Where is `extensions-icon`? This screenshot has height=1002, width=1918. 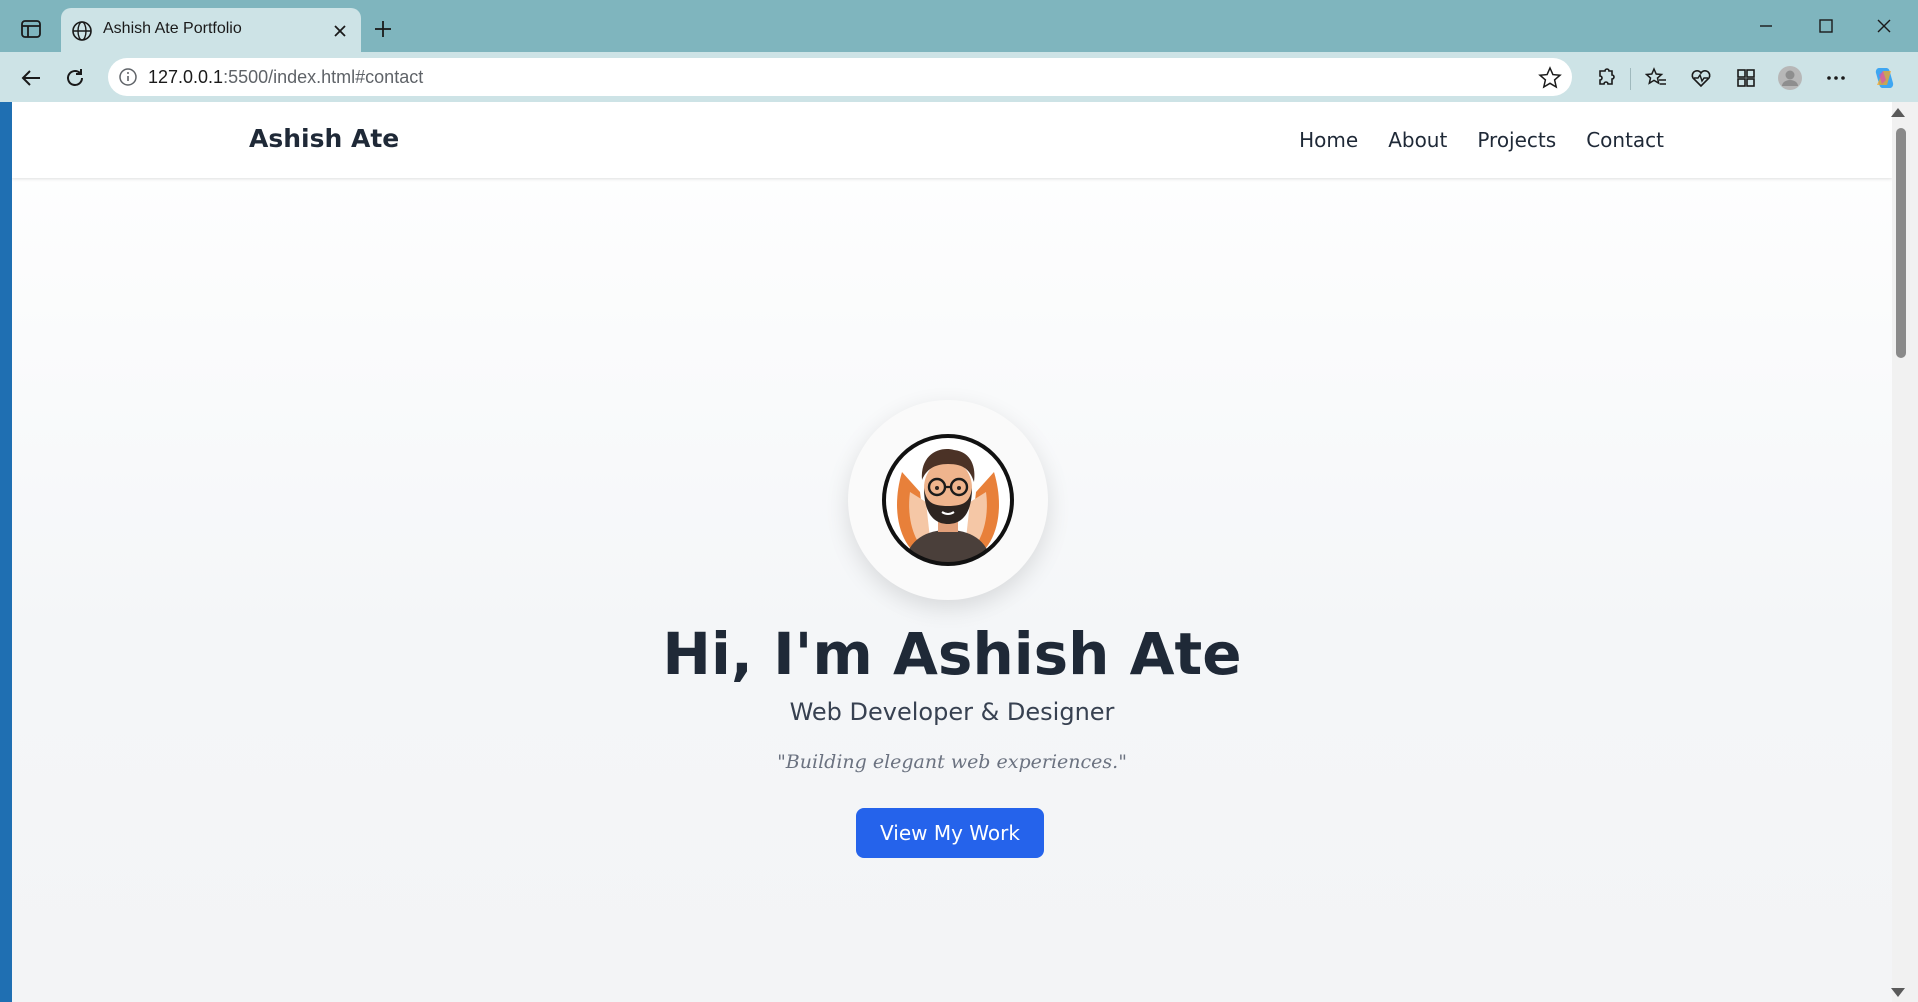
extensions-icon is located at coordinates (1606, 78).